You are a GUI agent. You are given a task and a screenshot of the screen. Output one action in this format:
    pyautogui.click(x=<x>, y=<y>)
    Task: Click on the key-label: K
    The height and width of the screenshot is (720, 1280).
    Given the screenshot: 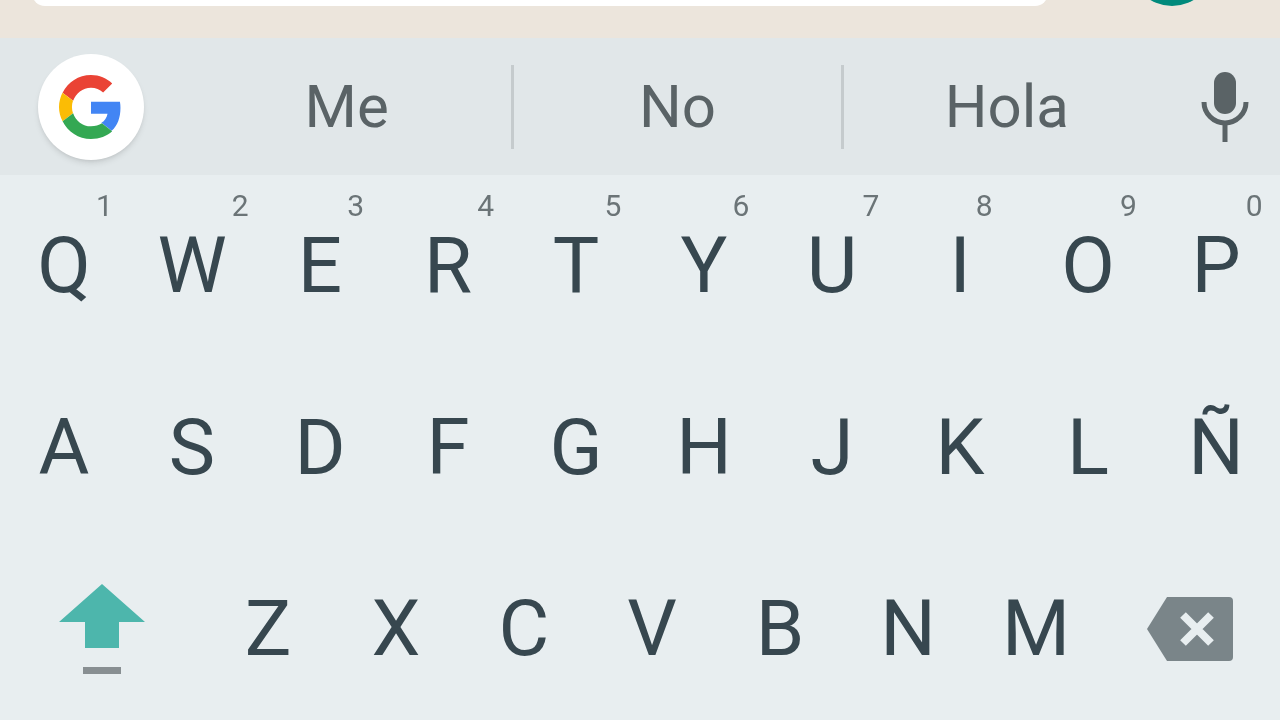 What is the action you would take?
    pyautogui.click(x=960, y=447)
    